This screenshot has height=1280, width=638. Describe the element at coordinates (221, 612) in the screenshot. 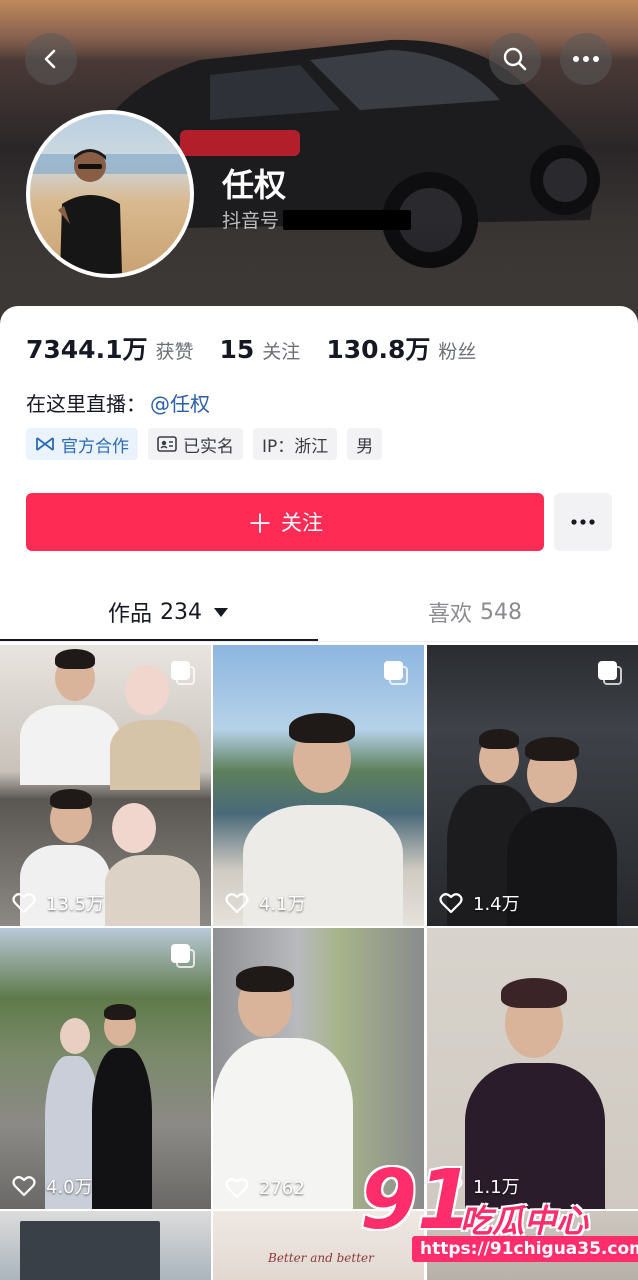

I see `caret-down-icon` at that location.